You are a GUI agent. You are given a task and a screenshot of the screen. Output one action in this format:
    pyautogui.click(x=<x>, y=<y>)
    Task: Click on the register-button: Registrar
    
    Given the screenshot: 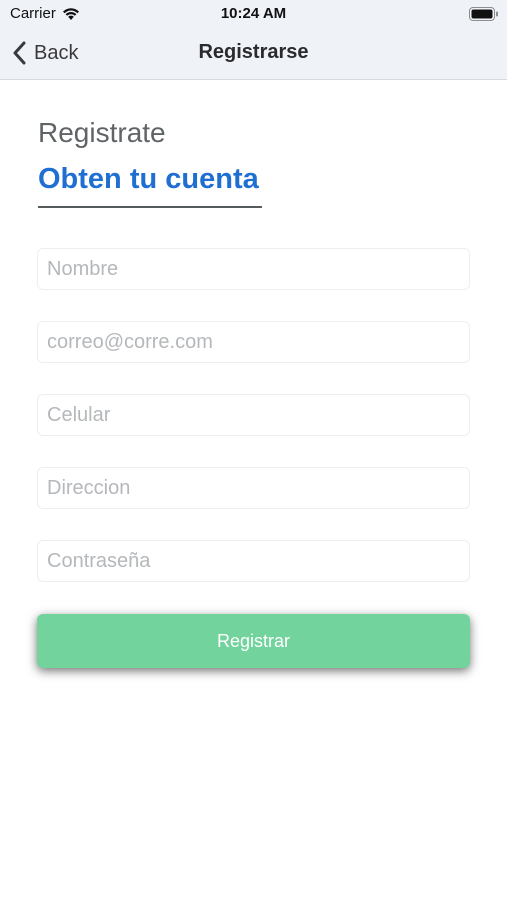 What is the action you would take?
    pyautogui.click(x=253, y=641)
    